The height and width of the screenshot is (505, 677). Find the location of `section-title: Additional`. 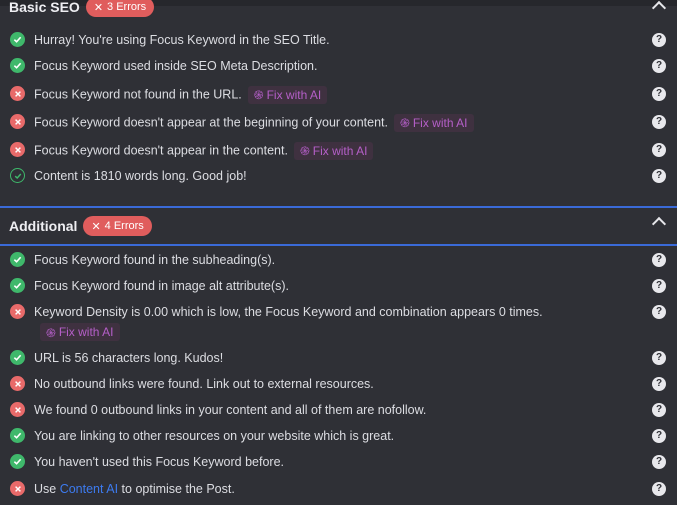

section-title: Additional is located at coordinates (43, 226).